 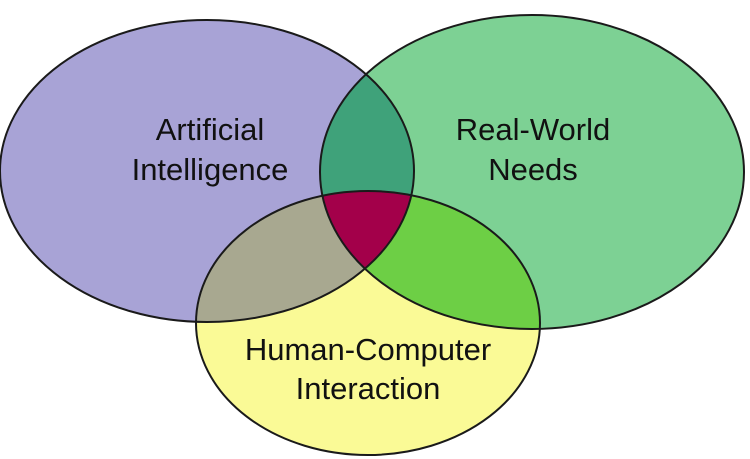 What do you see at coordinates (210, 129) in the screenshot?
I see `ai-label-line1: Artificial` at bounding box center [210, 129].